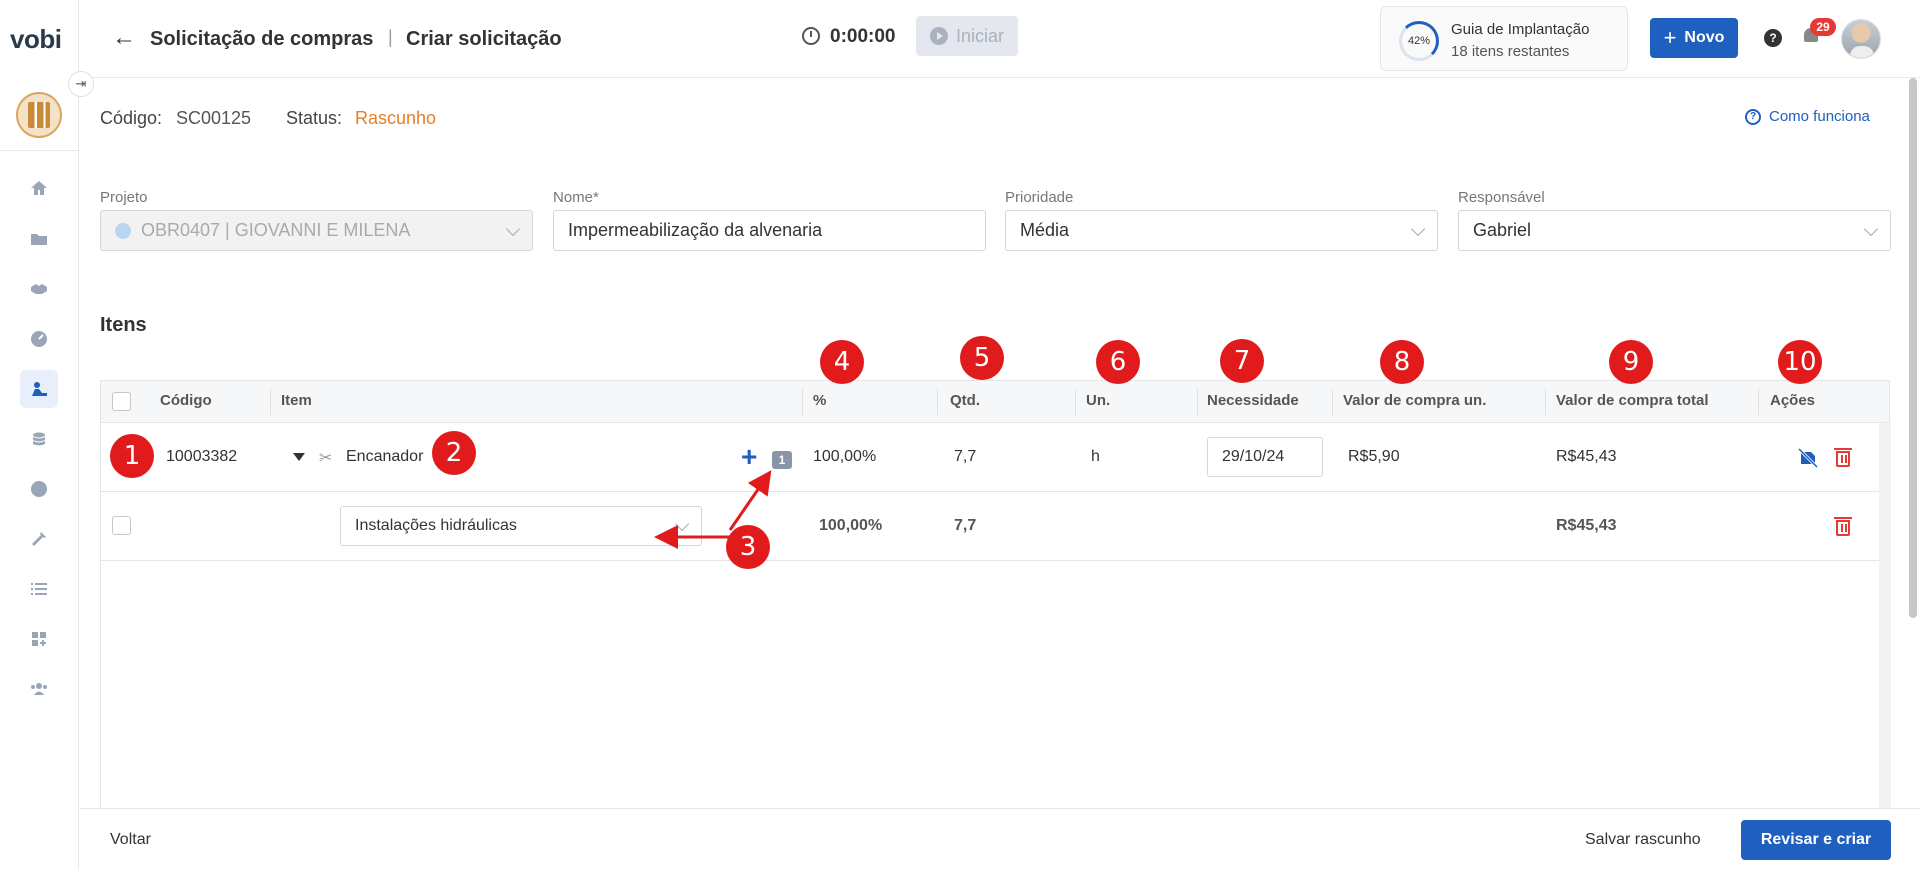 This screenshot has height=869, width=1920. Describe the element at coordinates (1242, 361) in the screenshot. I see `annotation-marker-7: 7` at that location.